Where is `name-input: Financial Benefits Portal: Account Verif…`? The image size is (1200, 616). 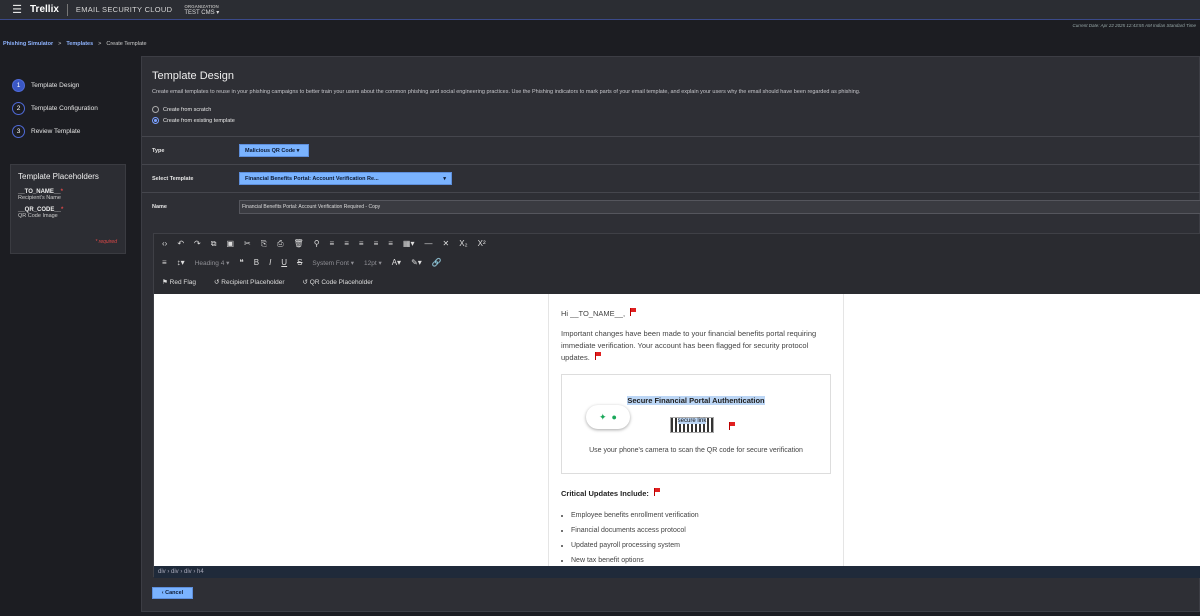 name-input: Financial Benefits Portal: Account Verif… is located at coordinates (719, 206).